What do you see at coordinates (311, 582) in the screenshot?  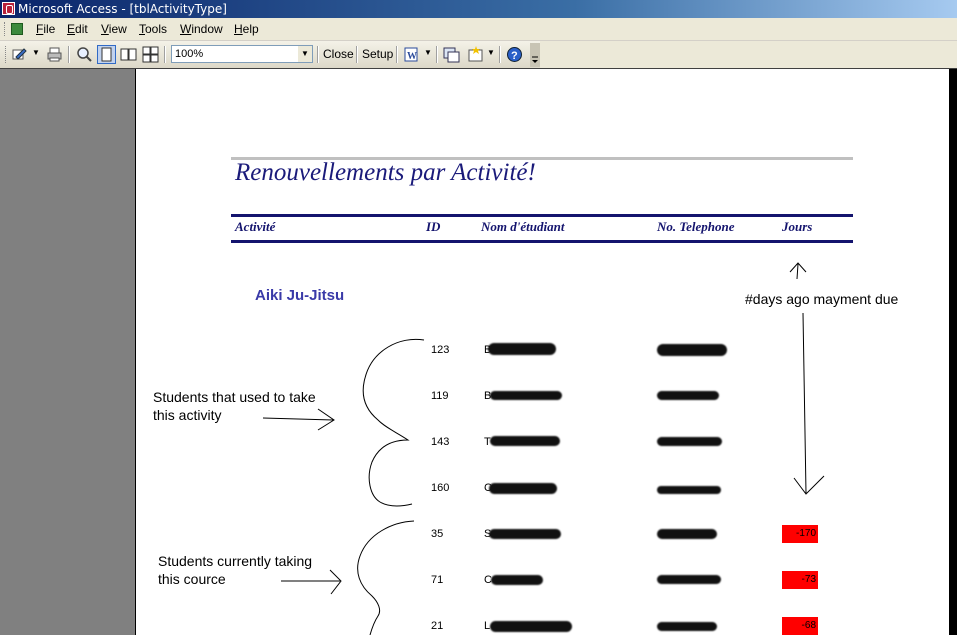 I see `arrow-current-students` at bounding box center [311, 582].